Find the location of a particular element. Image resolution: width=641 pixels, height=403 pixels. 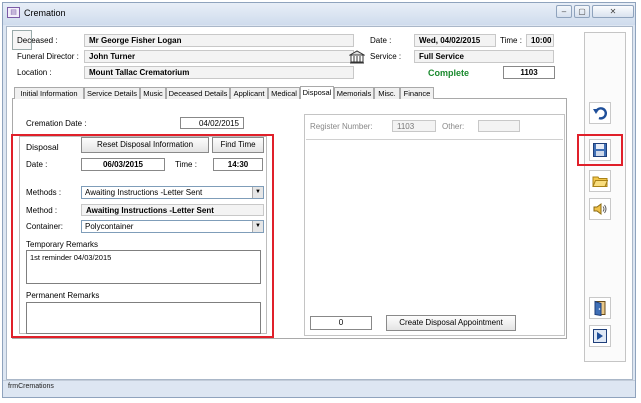

container-label: Container: is located at coordinates (44, 226).